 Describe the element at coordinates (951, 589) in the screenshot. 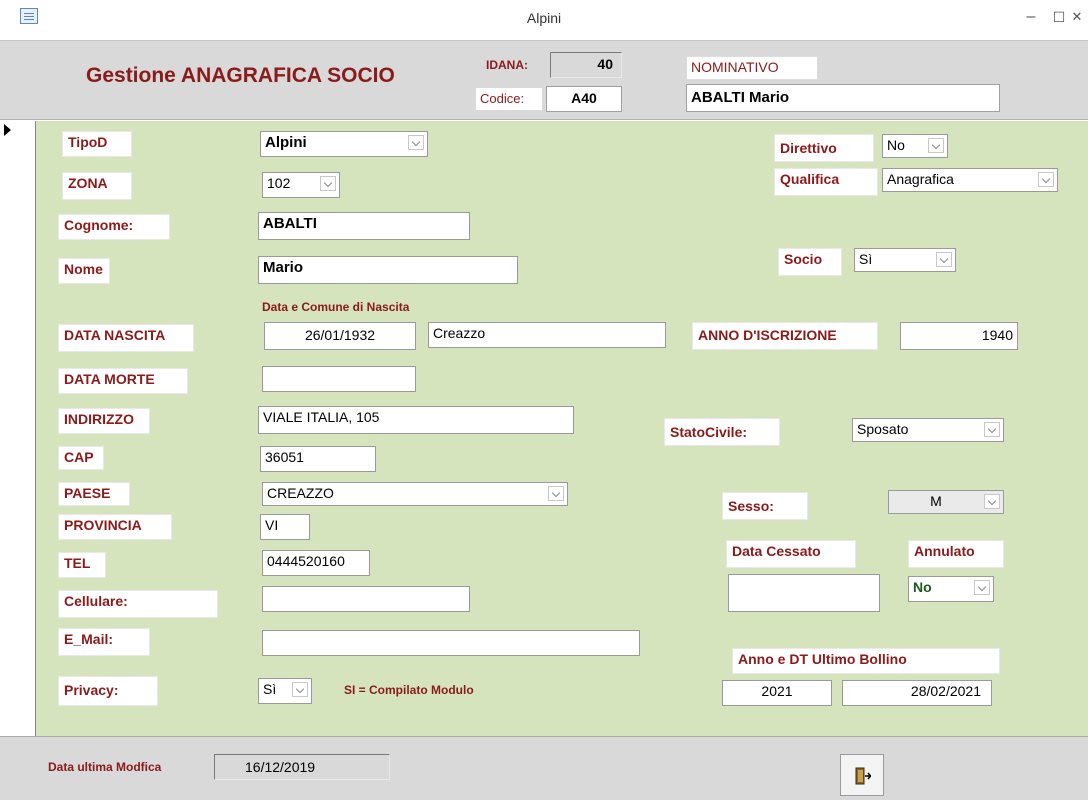

I see `annulato-combo: No` at that location.